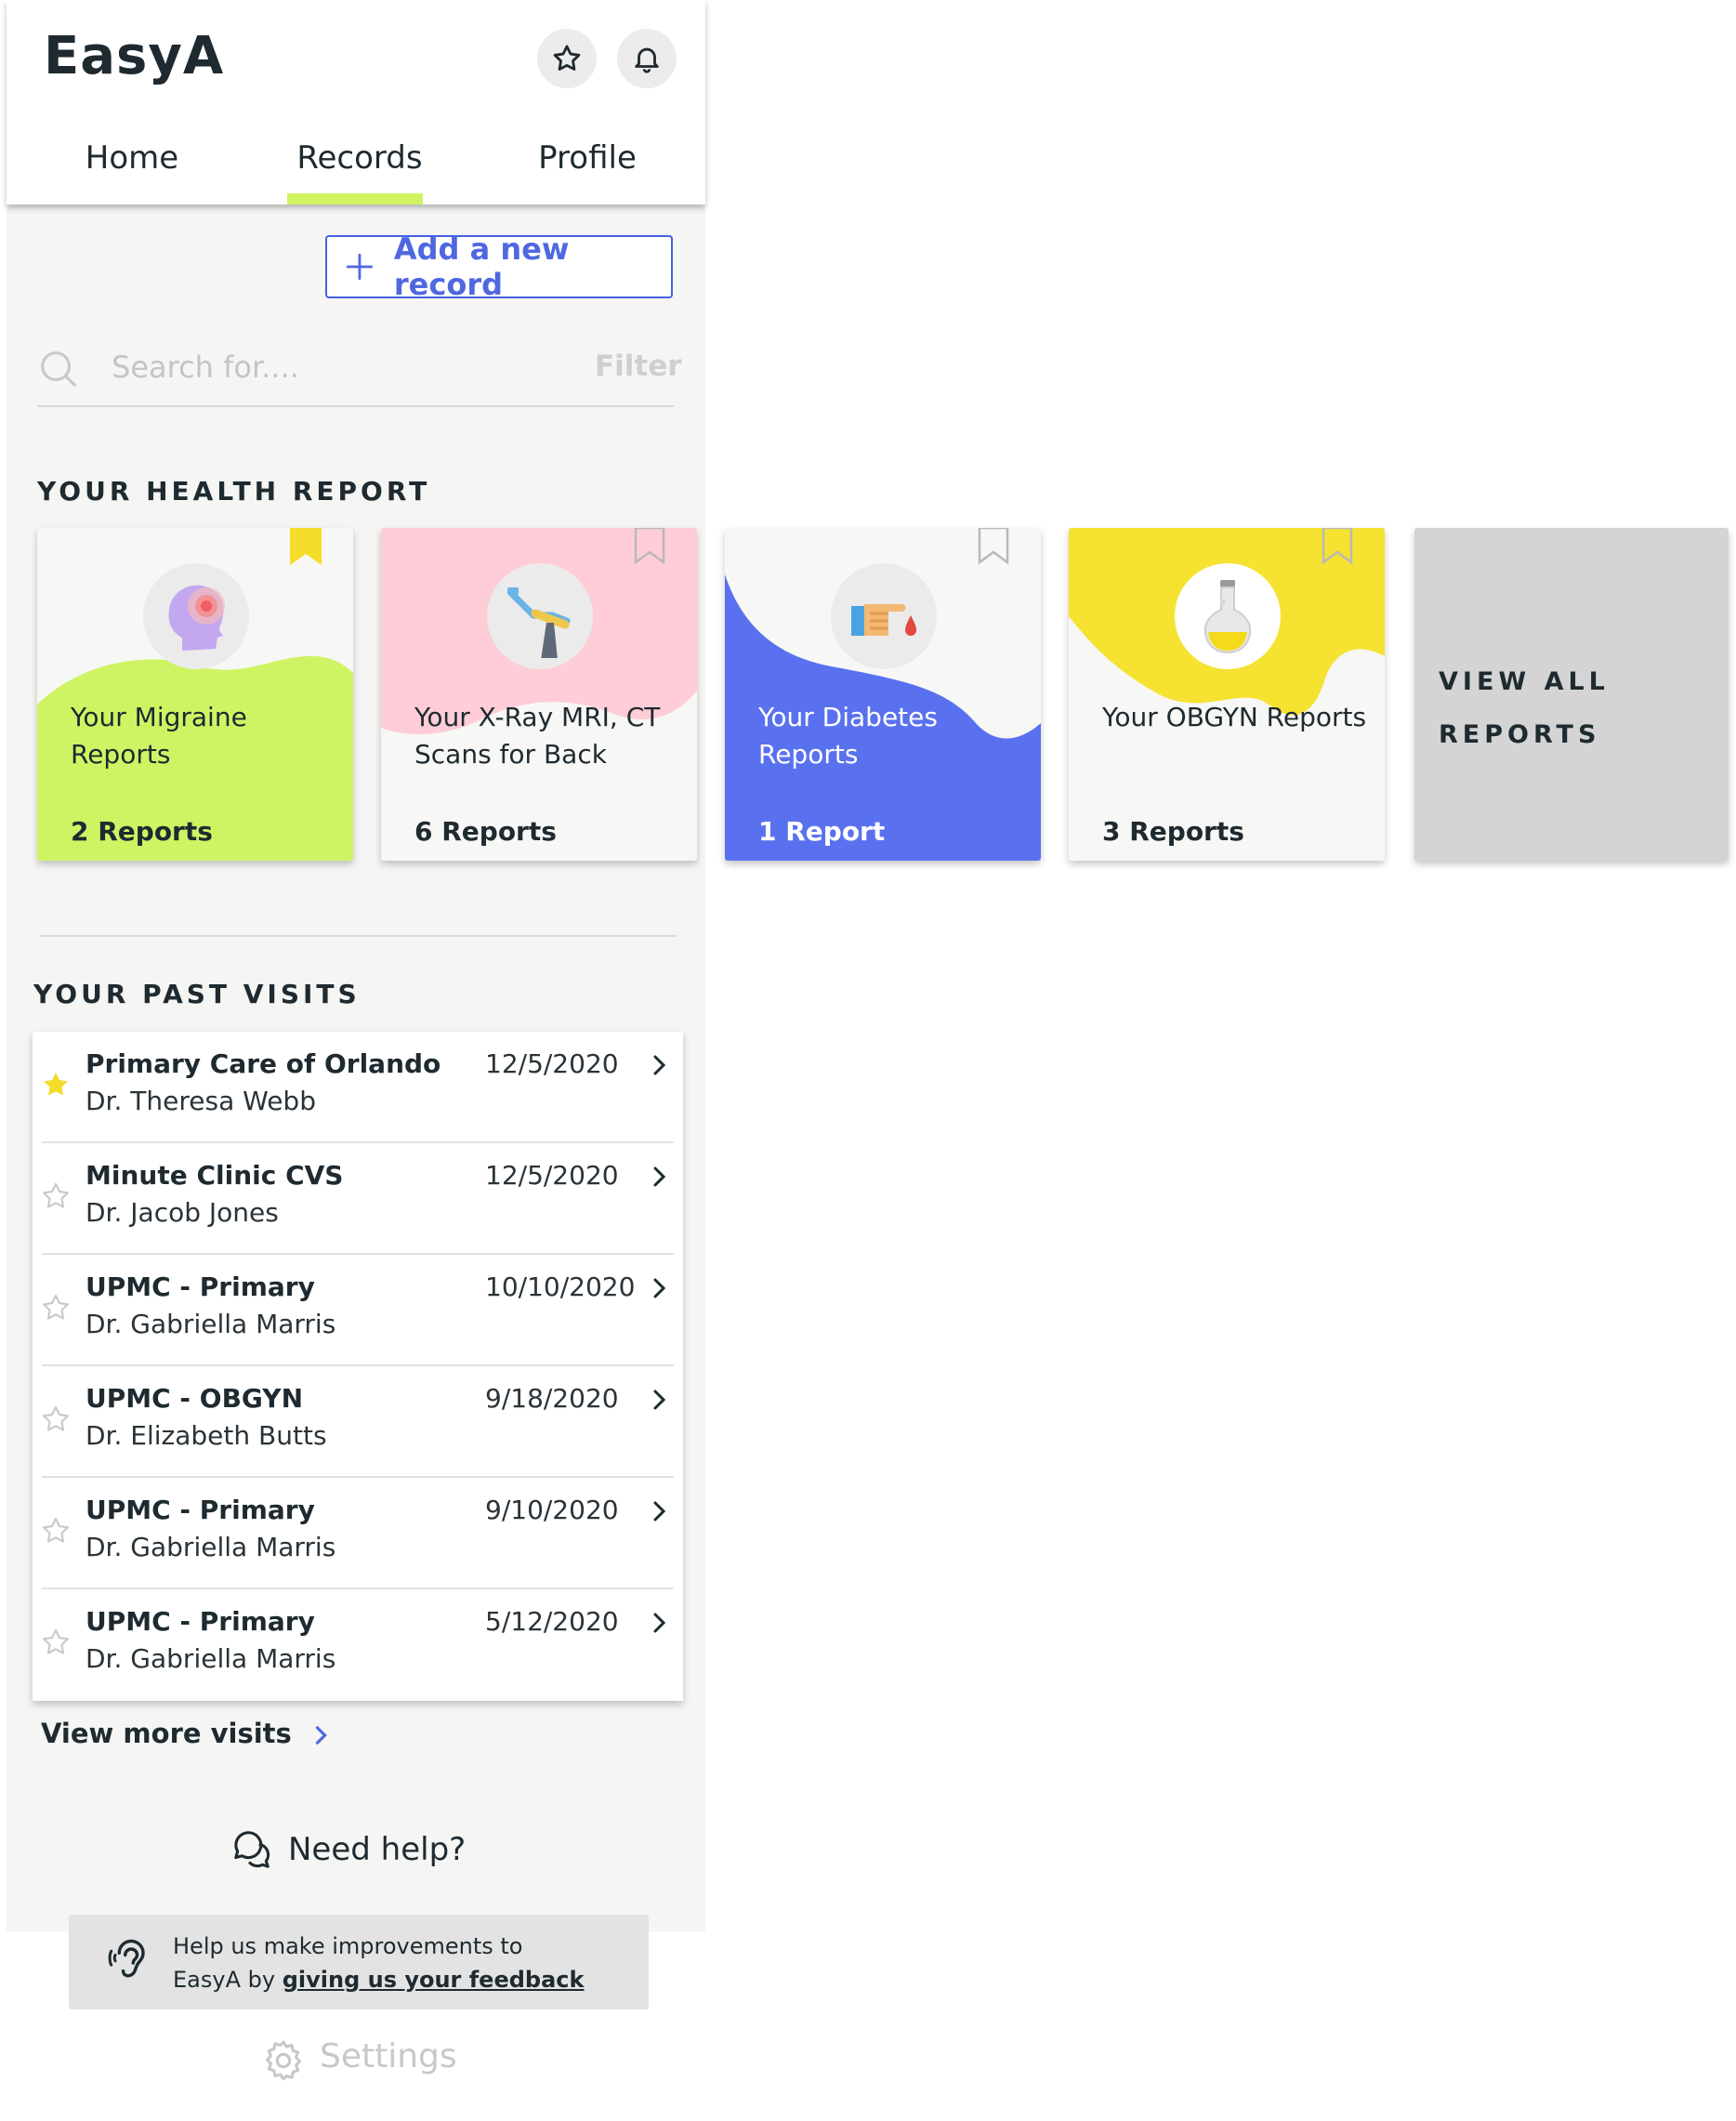 This screenshot has width=1736, height=2121. I want to click on search-underline, so click(355, 406).